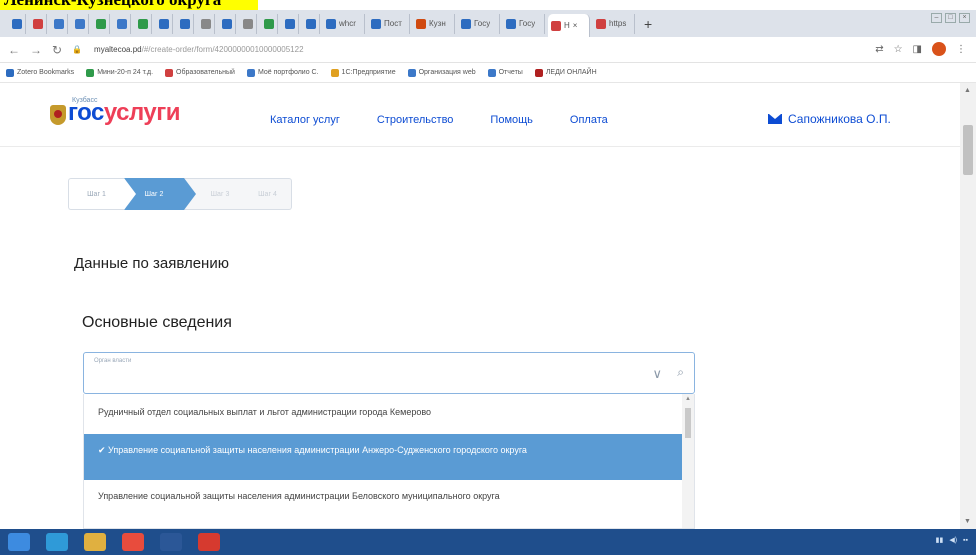 Image resolution: width=976 pixels, height=555 pixels. What do you see at coordinates (14, 50) in the screenshot?
I see `back-arrow-icon: ←` at bounding box center [14, 50].